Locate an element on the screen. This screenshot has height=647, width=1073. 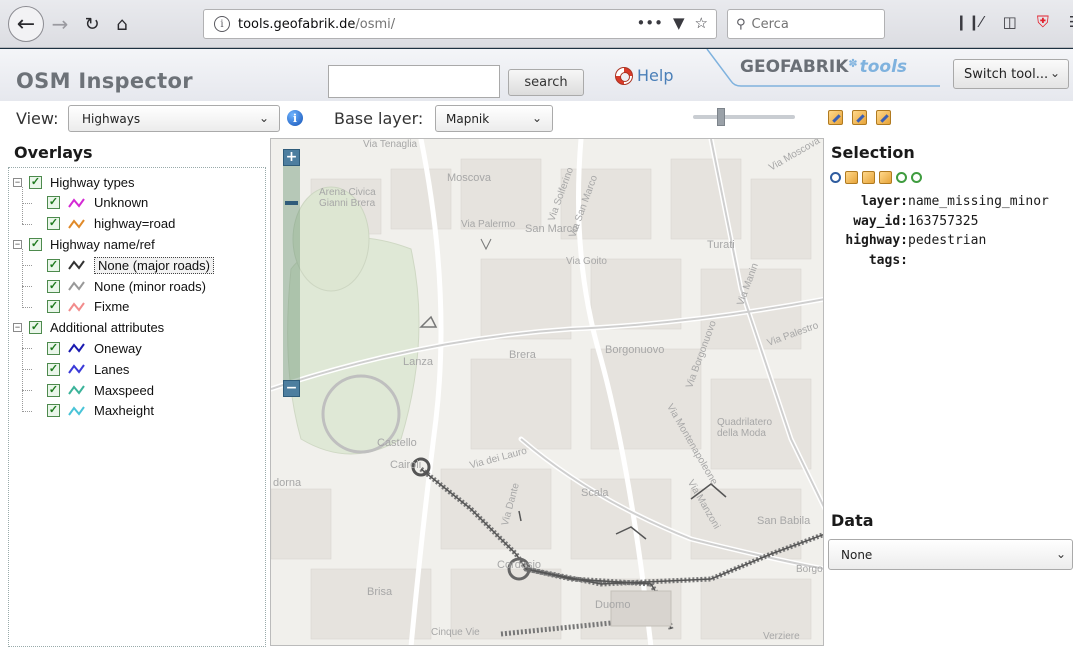
overlay-item: ✓ highway=road is located at coordinates (98, 224).